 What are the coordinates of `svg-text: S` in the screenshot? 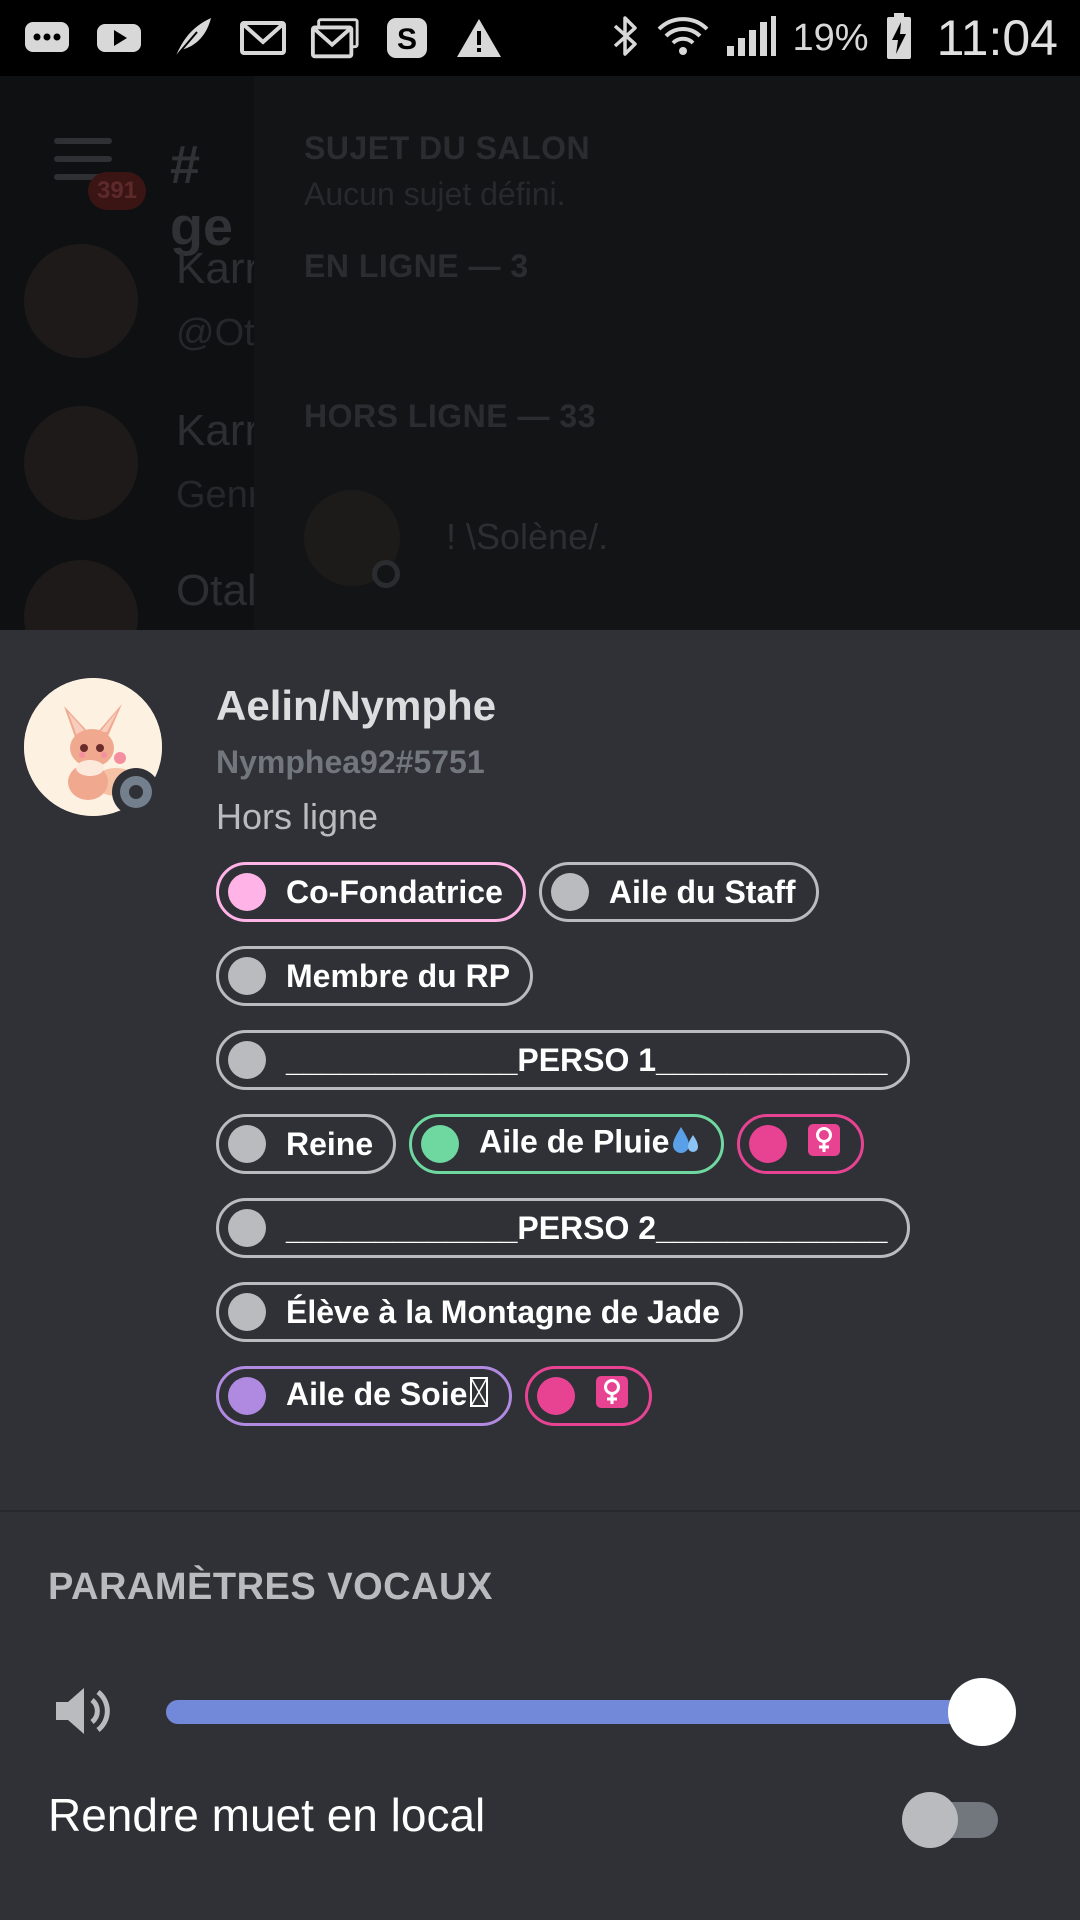 It's located at (407, 39).